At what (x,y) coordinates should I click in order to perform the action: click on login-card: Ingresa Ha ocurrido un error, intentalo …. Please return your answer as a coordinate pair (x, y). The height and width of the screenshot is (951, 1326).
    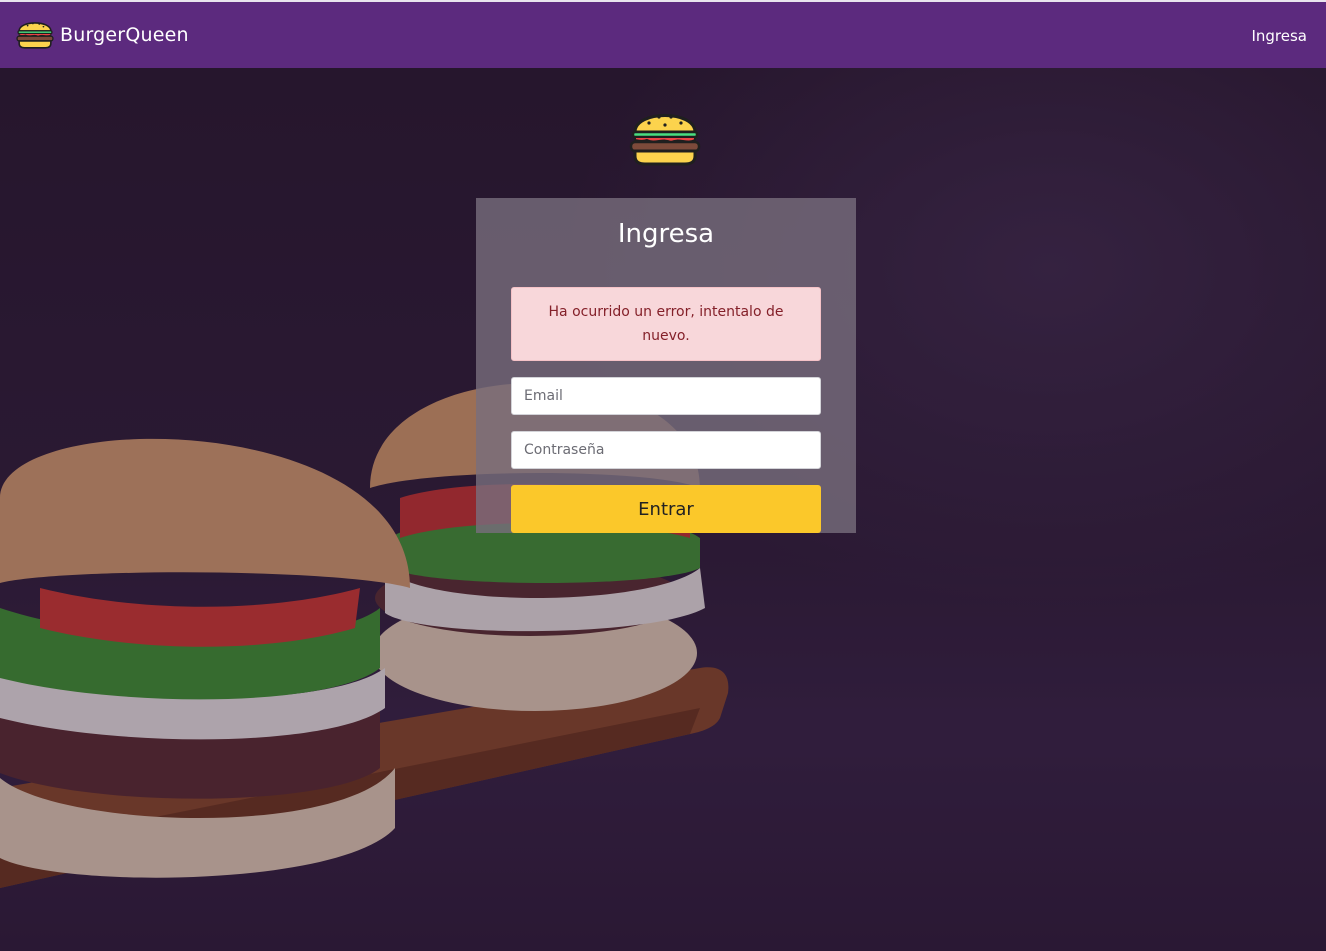
    Looking at the image, I should click on (666, 365).